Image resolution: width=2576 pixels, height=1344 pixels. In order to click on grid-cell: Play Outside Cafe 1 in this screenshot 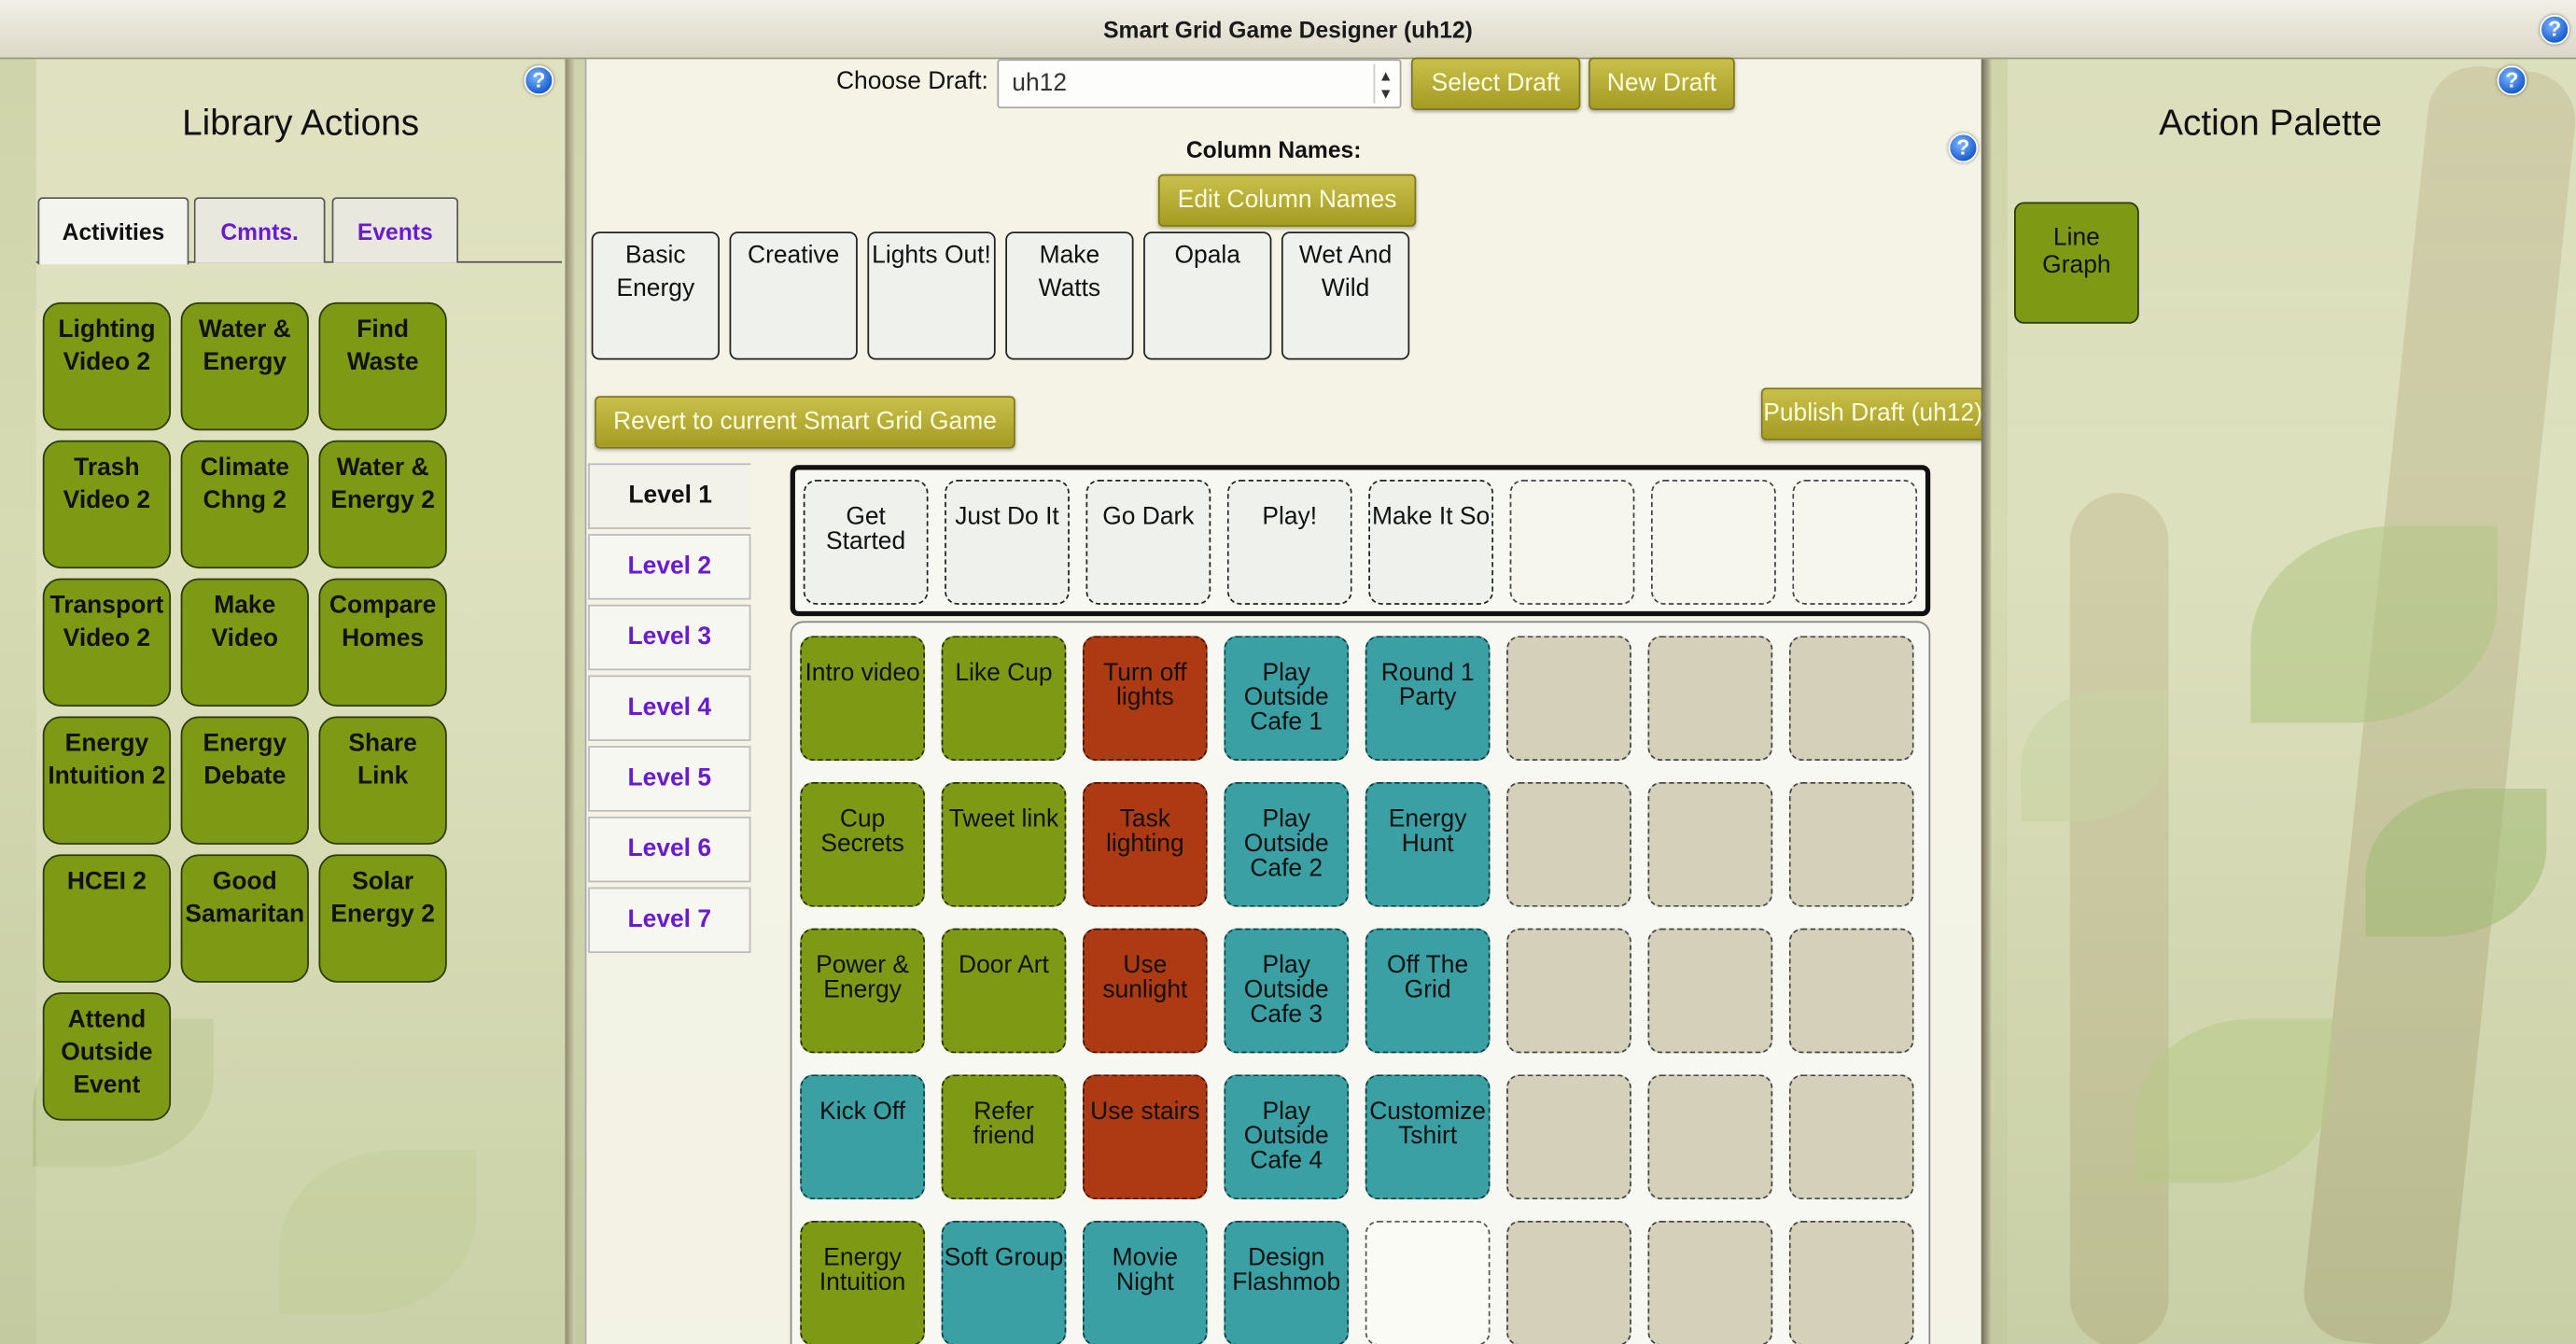, I will do `click(1287, 699)`.